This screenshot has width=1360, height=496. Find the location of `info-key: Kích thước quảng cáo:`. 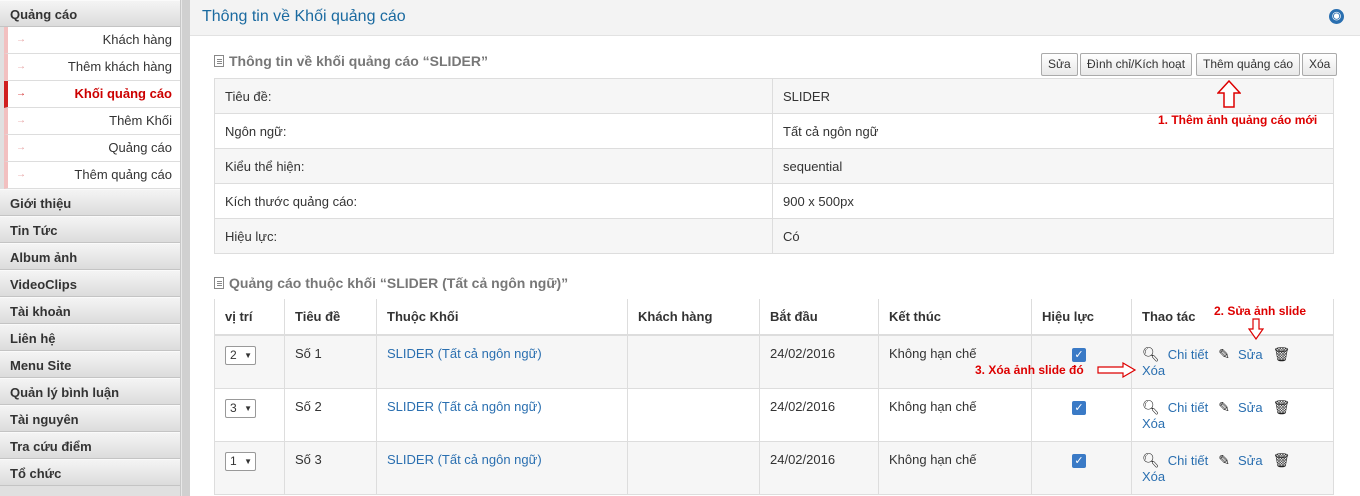

info-key: Kích thước quảng cáo: is located at coordinates (493, 201).